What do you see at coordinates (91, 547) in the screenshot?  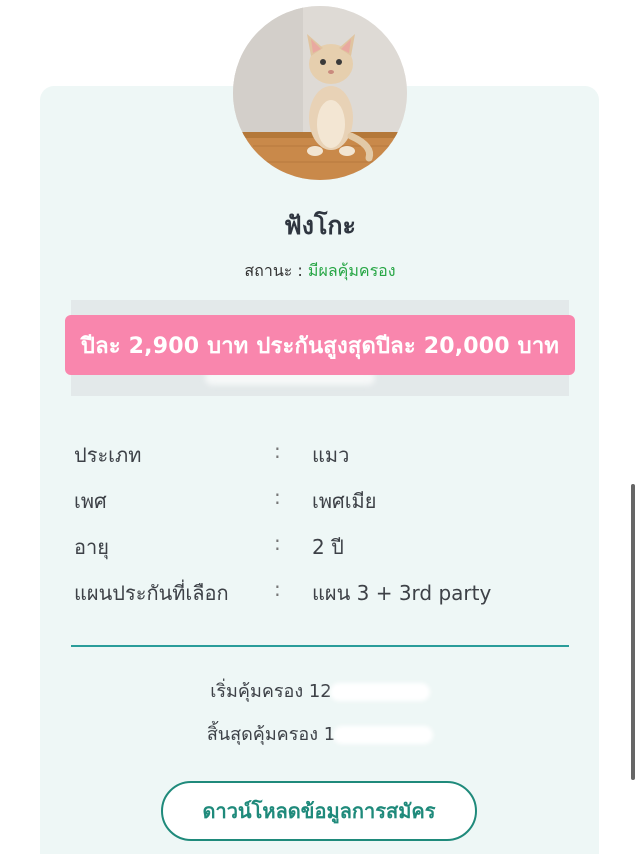 I see `detail-label: อายุ` at bounding box center [91, 547].